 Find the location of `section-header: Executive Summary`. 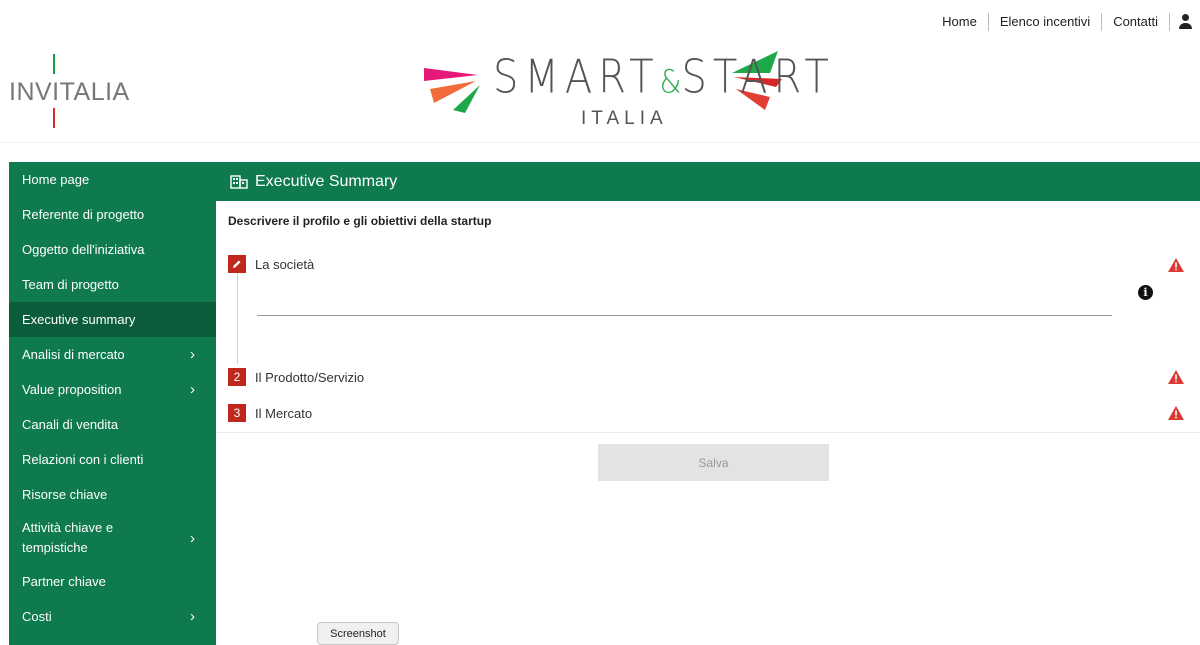

section-header: Executive Summary is located at coordinates (708, 181).